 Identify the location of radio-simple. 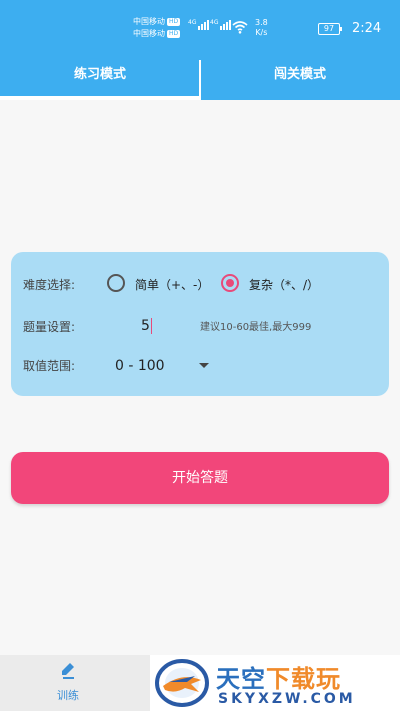
(116, 283).